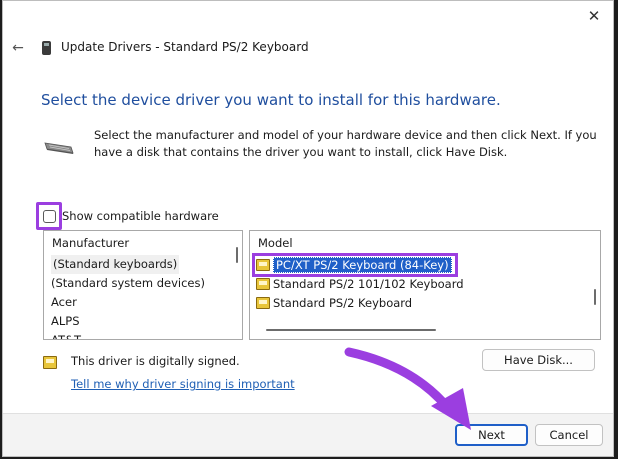  I want to click on selected-model-label: PC/XT PS/2 Keyboard (84-Key), so click(362, 264).